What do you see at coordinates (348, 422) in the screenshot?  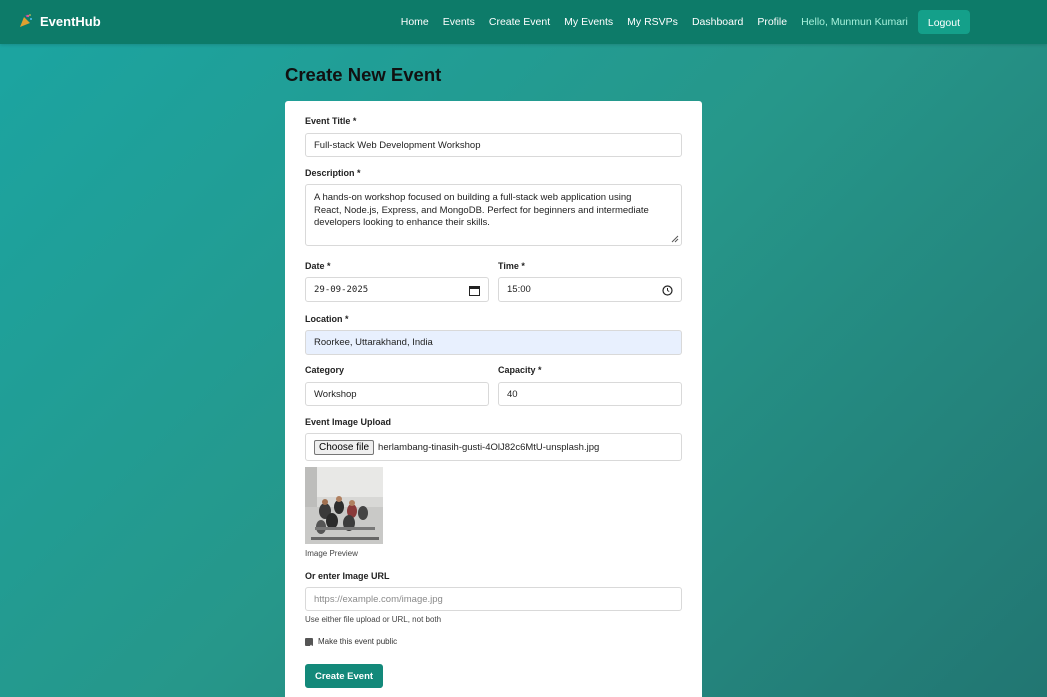 I see `image-upload-label: Event Image Upload` at bounding box center [348, 422].